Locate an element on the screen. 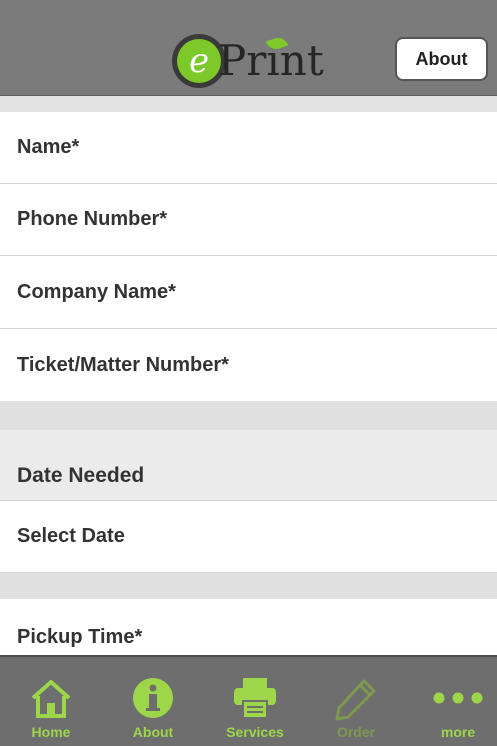 The width and height of the screenshot is (497, 746). ticket-matter-number-field-label: Ticket/Matter Number* is located at coordinates (123, 364).